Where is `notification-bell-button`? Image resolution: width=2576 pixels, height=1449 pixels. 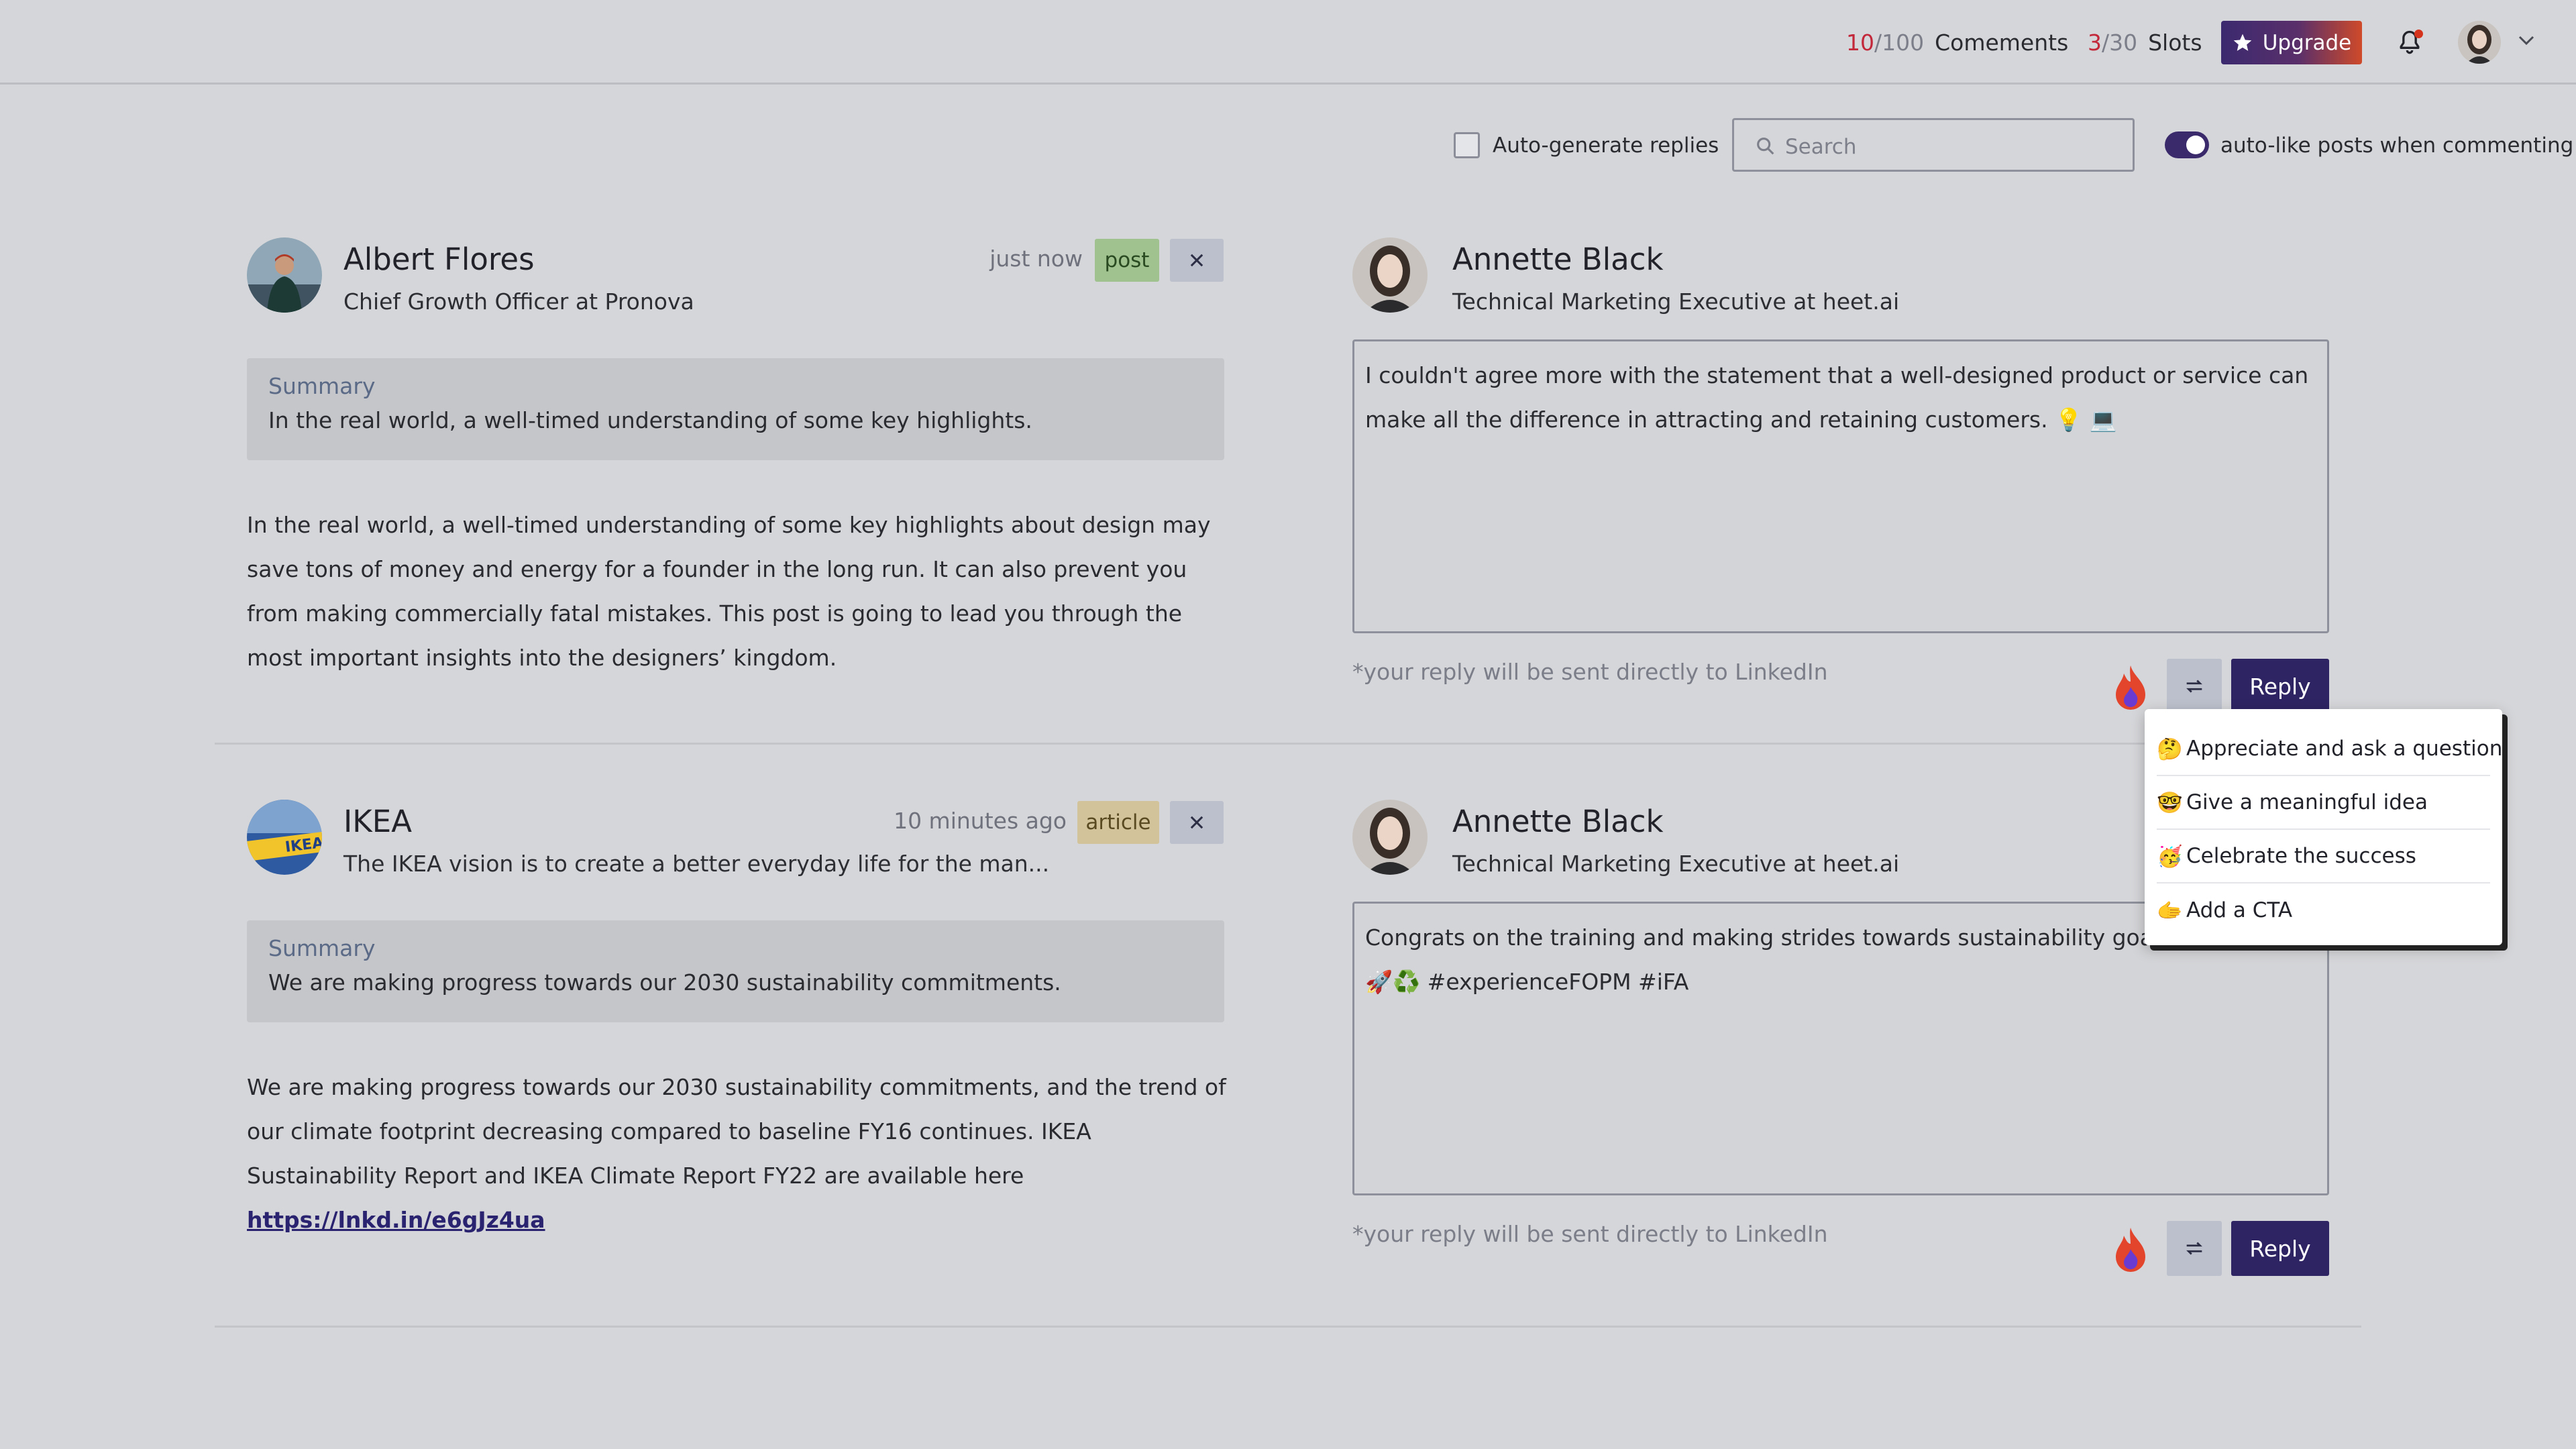 notification-bell-button is located at coordinates (2409, 43).